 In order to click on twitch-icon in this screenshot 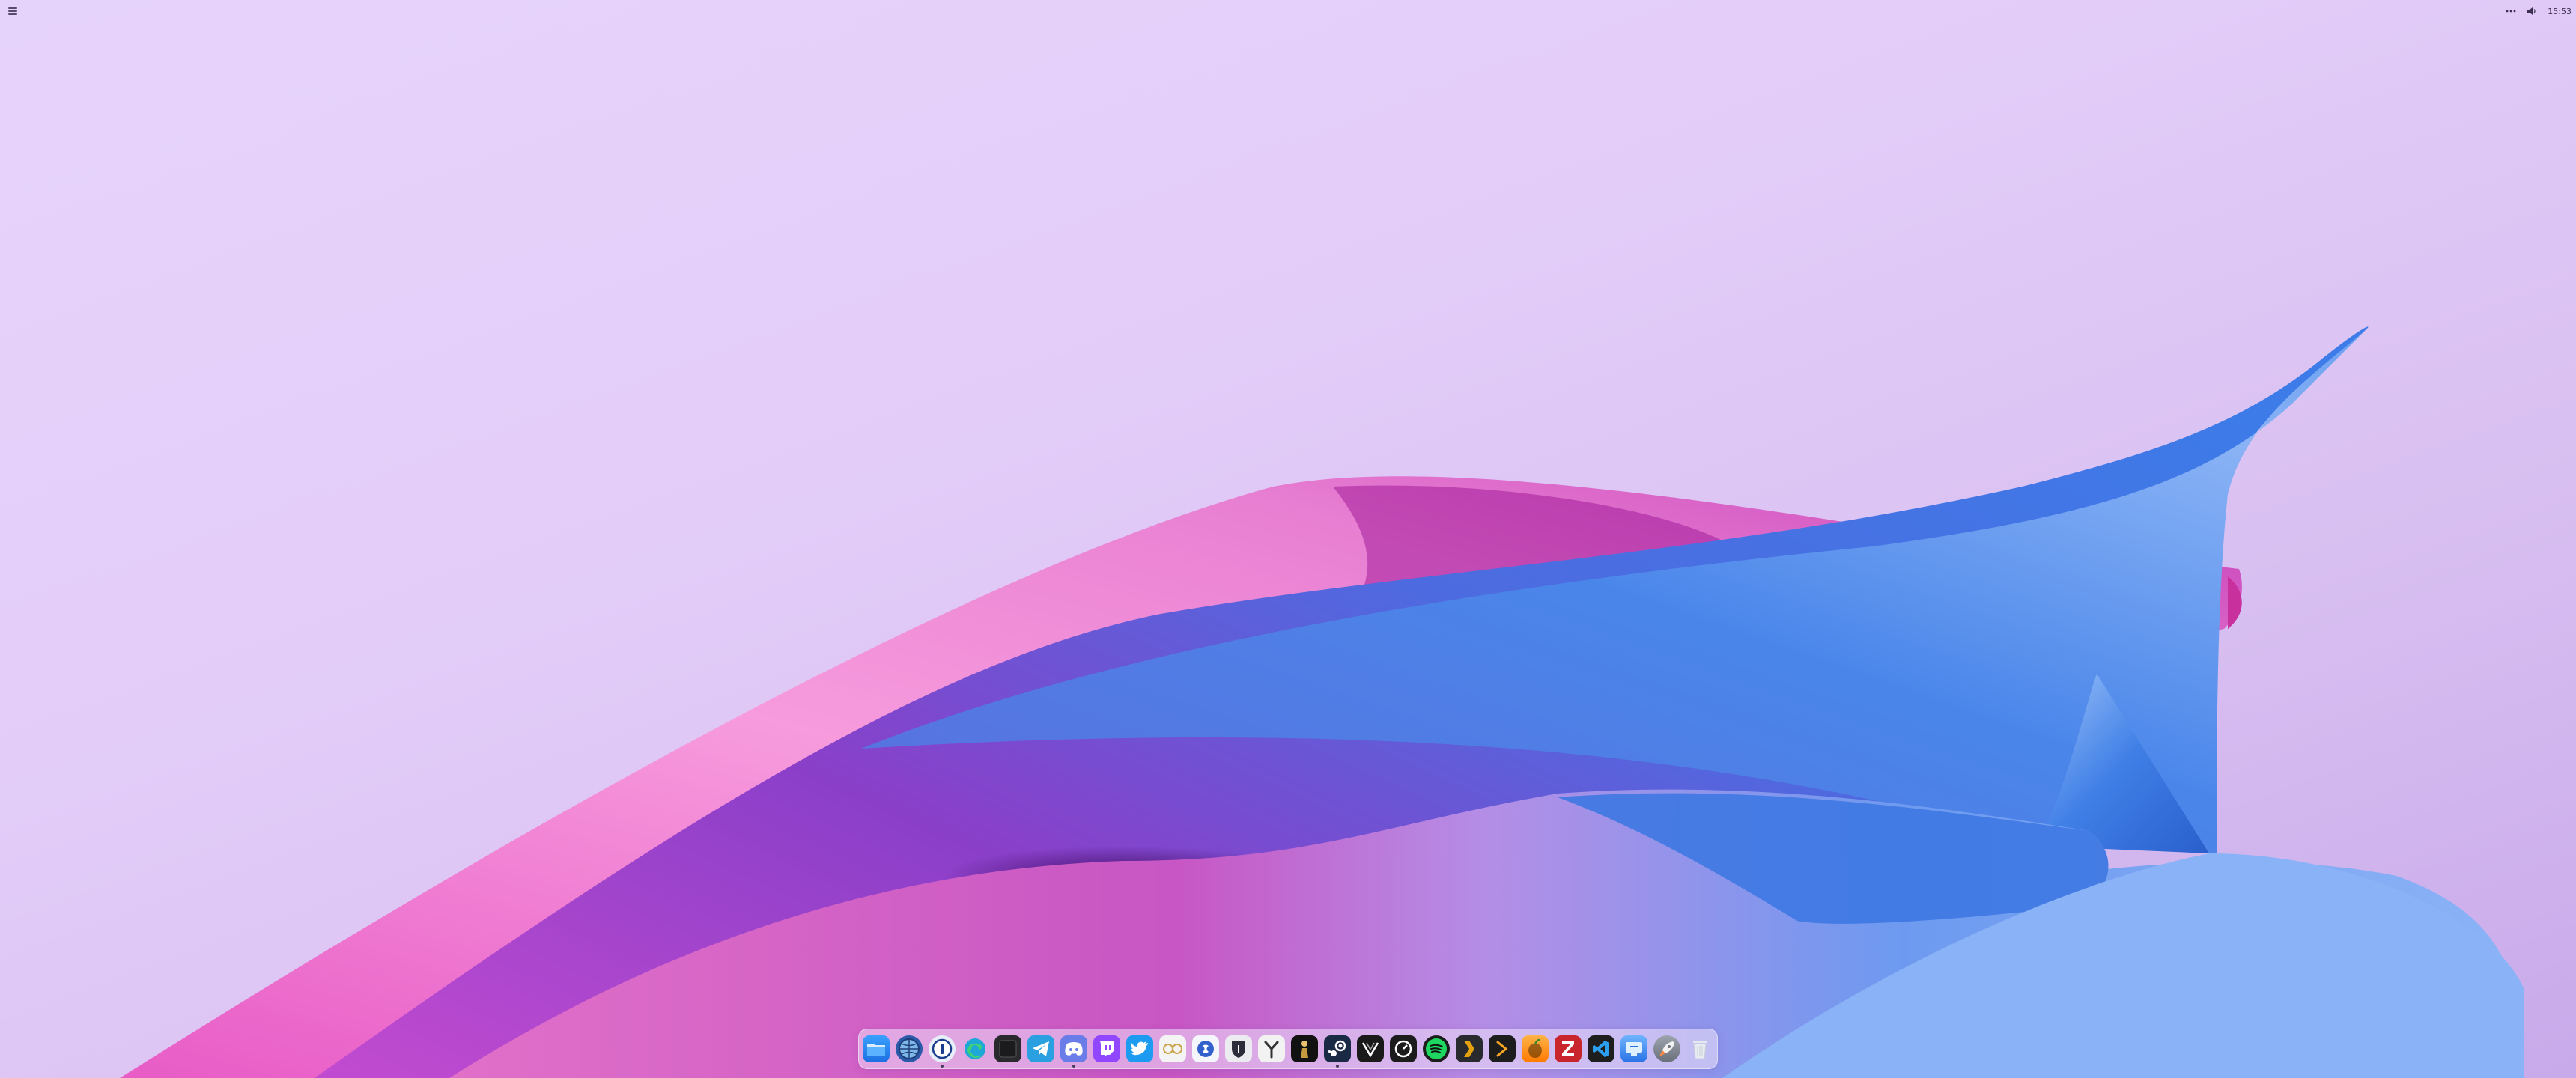, I will do `click(1107, 1049)`.